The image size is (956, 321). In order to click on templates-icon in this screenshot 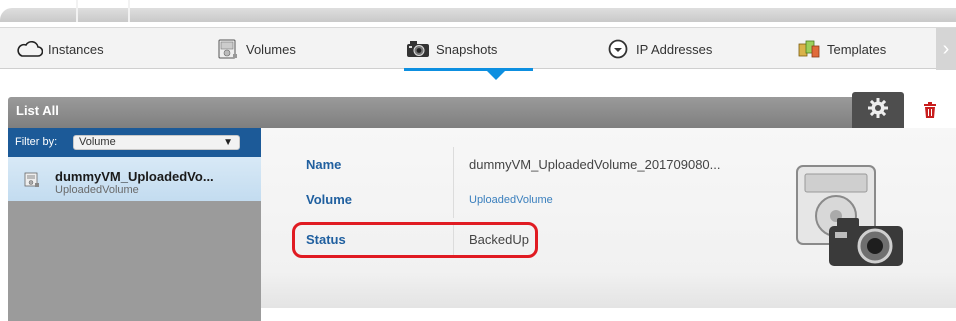, I will do `click(809, 49)`.